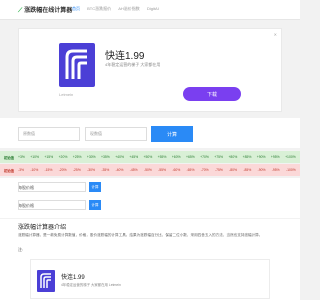  I want to click on decrease-cell: -65%, so click(191, 170).